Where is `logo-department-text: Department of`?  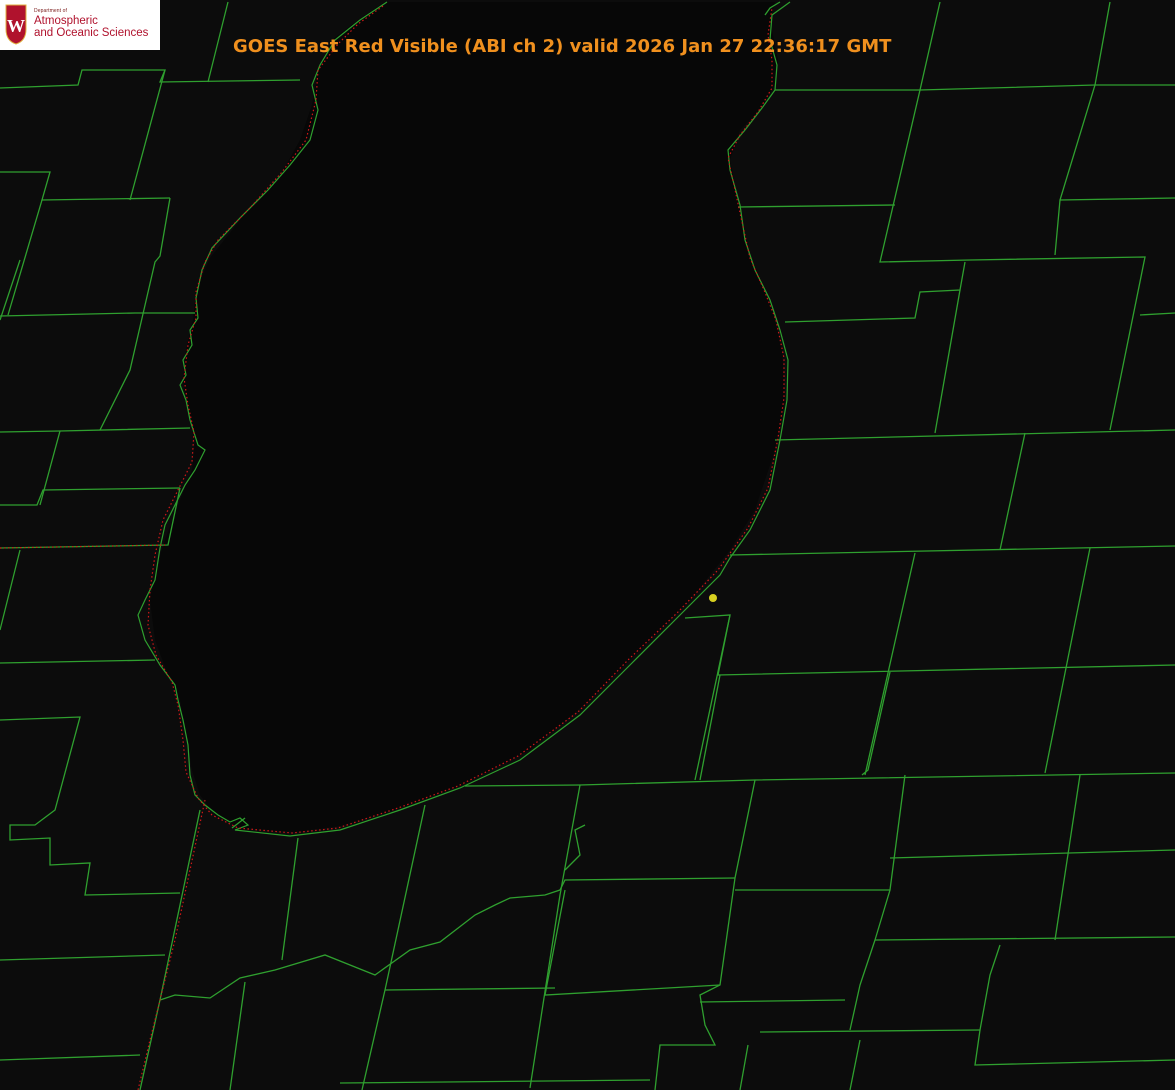
logo-department-text: Department of is located at coordinates (50, 11).